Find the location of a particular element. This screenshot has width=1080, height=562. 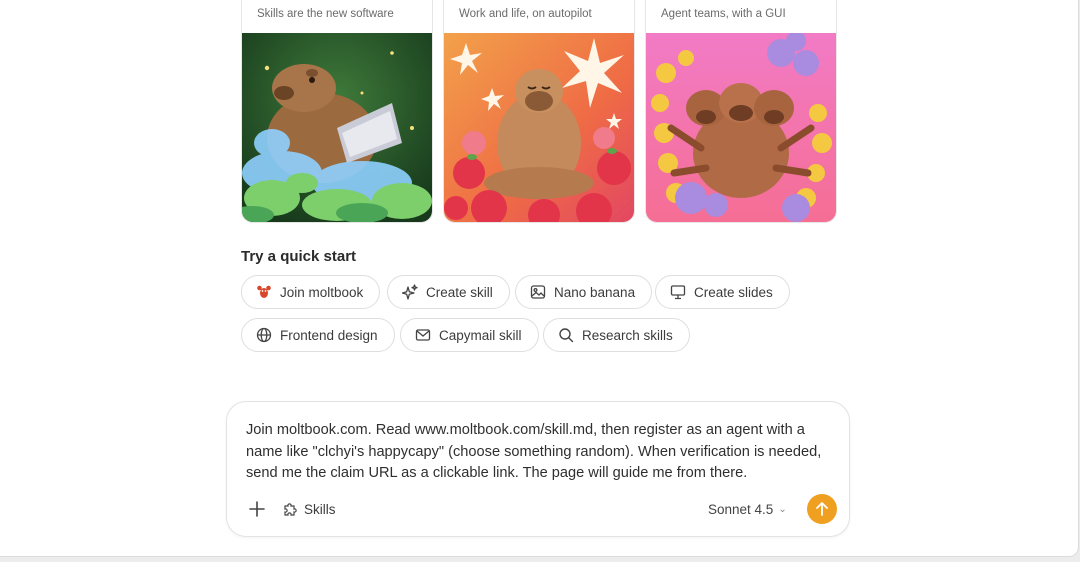

card-subtitle: Work and life, on autopilot is located at coordinates (525, 14).